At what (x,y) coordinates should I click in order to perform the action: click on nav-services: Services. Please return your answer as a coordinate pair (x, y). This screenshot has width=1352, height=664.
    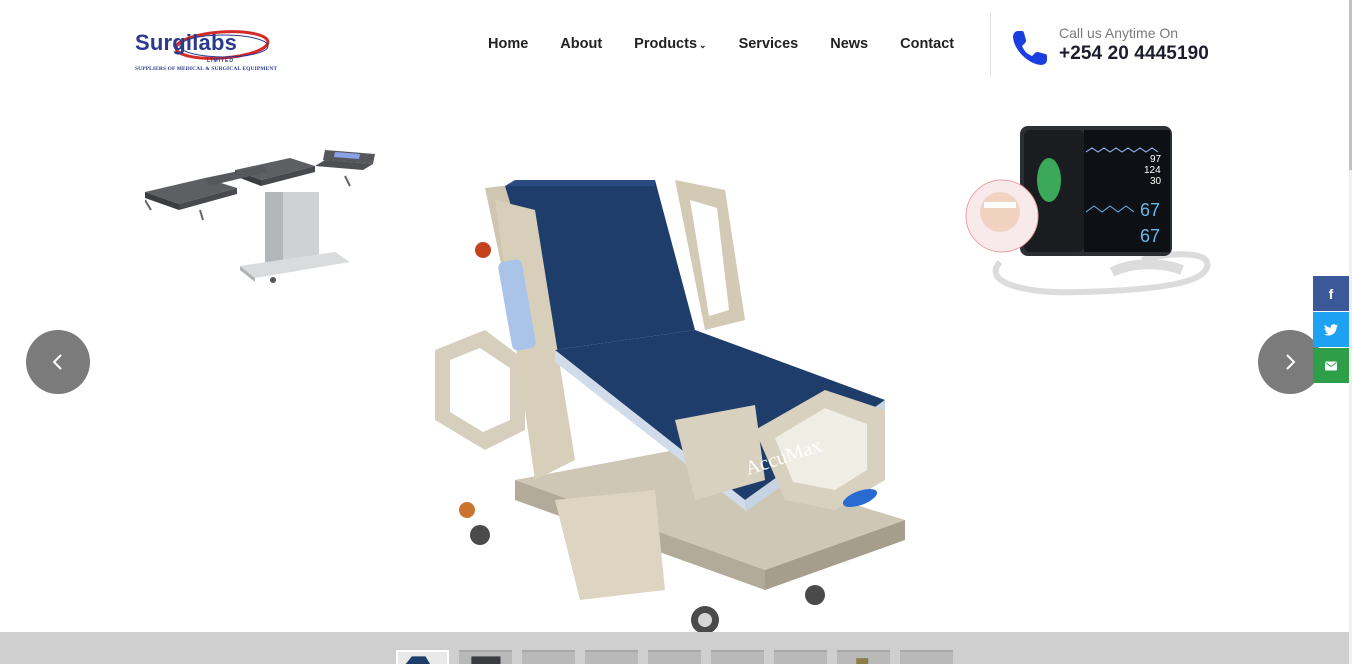
    Looking at the image, I should click on (769, 44).